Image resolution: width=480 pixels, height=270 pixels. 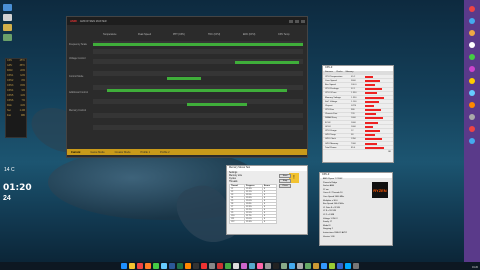 What do you see at coordinates (268, 266) in the screenshot?
I see `calc-icon` at bounding box center [268, 266].